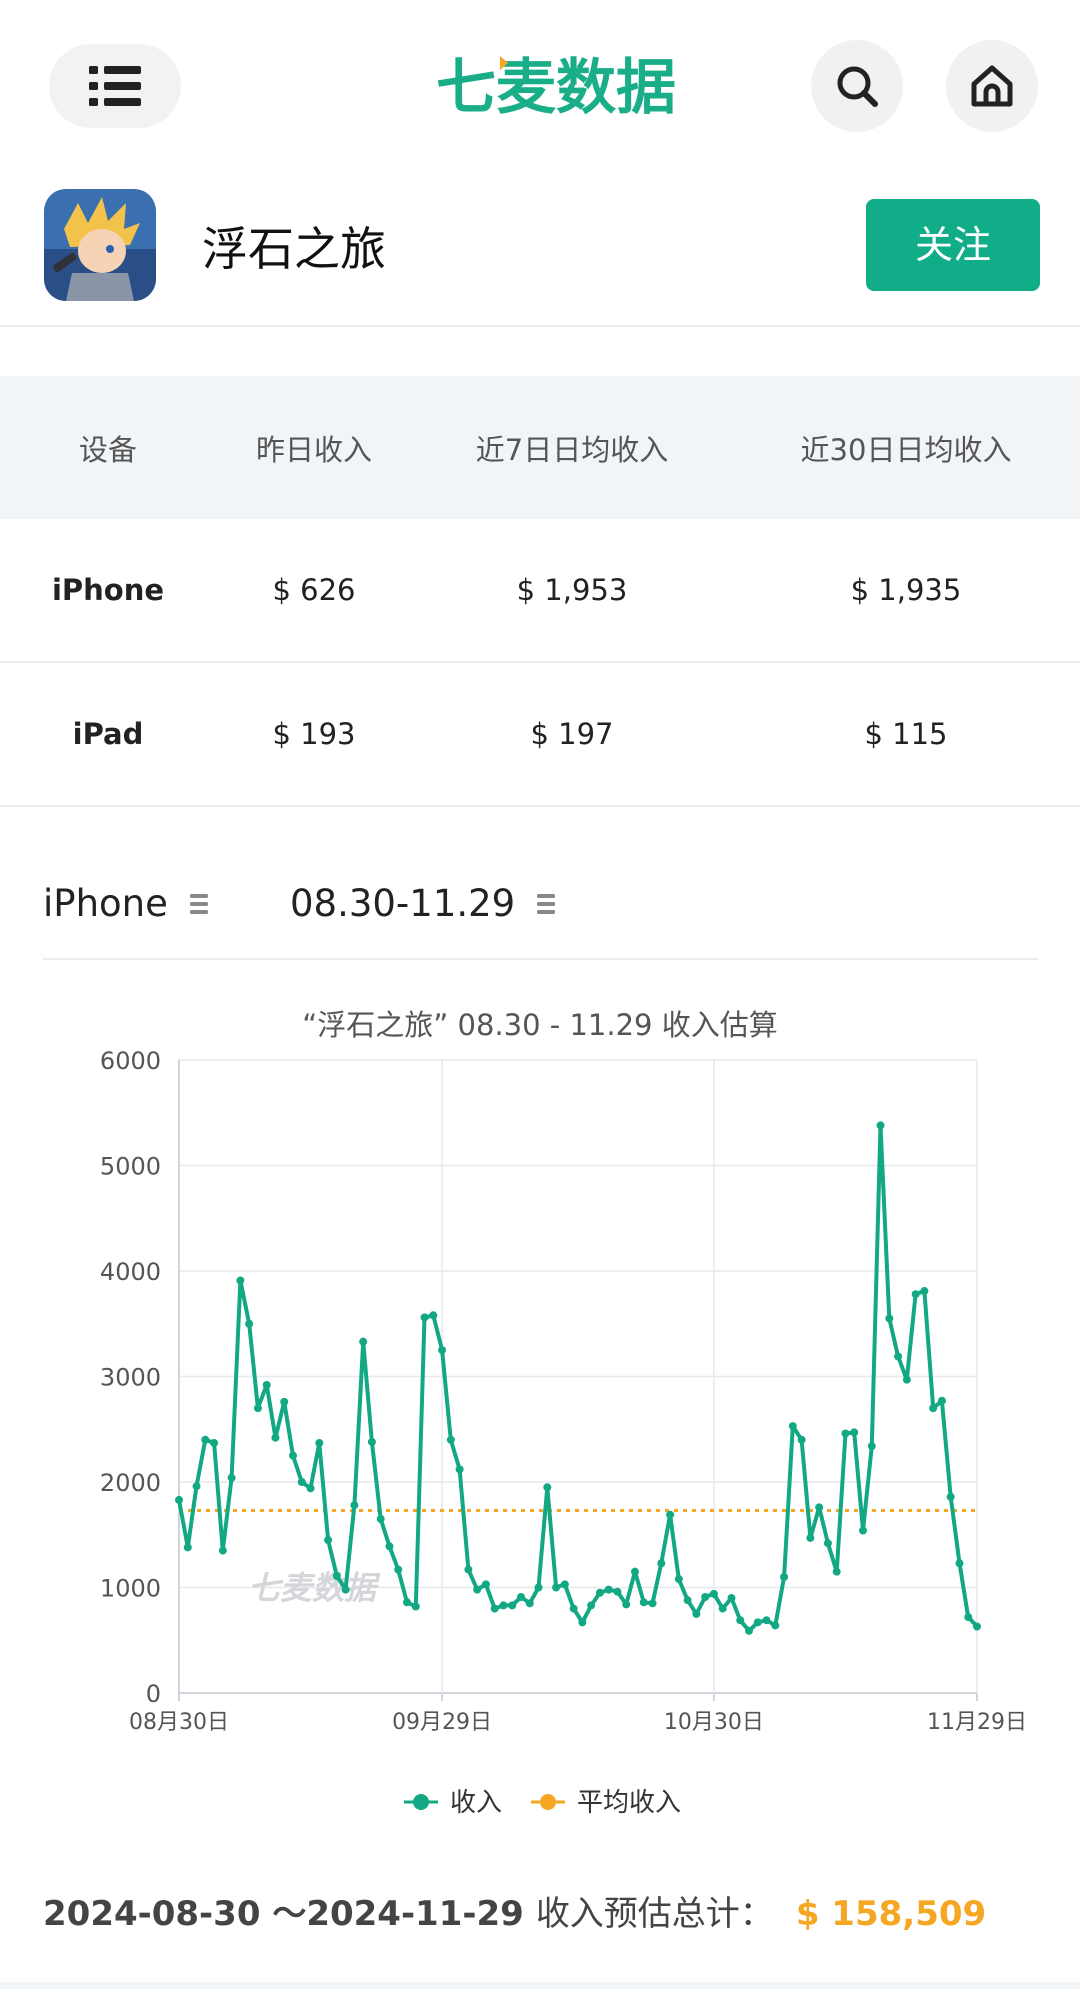  What do you see at coordinates (130, 1589) in the screenshot?
I see `y-tick-label: 1000` at bounding box center [130, 1589].